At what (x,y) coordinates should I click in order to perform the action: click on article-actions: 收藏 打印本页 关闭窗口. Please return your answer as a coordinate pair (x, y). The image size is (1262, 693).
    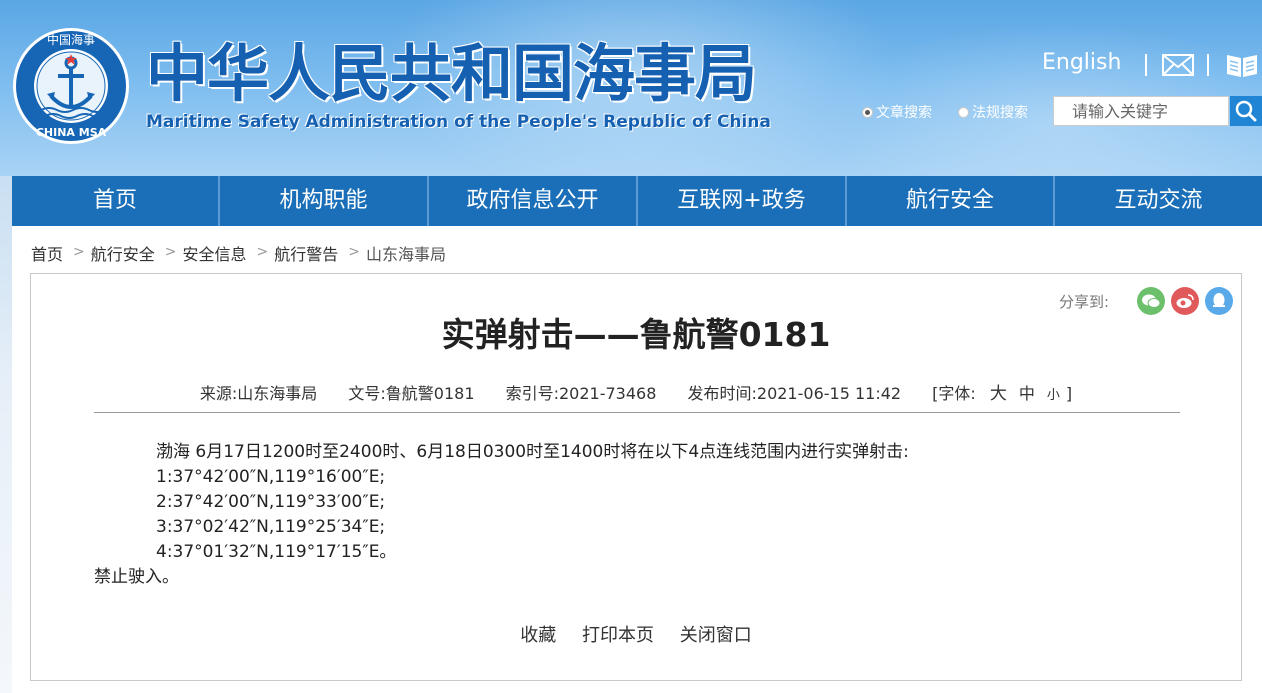
    Looking at the image, I should click on (636, 634).